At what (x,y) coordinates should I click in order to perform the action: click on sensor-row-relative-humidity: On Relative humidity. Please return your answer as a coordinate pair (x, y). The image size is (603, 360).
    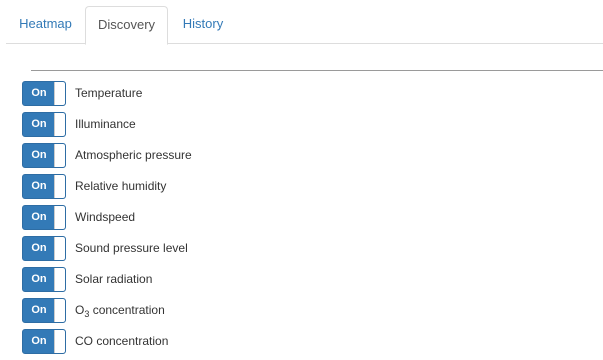
    Looking at the image, I should click on (302, 186).